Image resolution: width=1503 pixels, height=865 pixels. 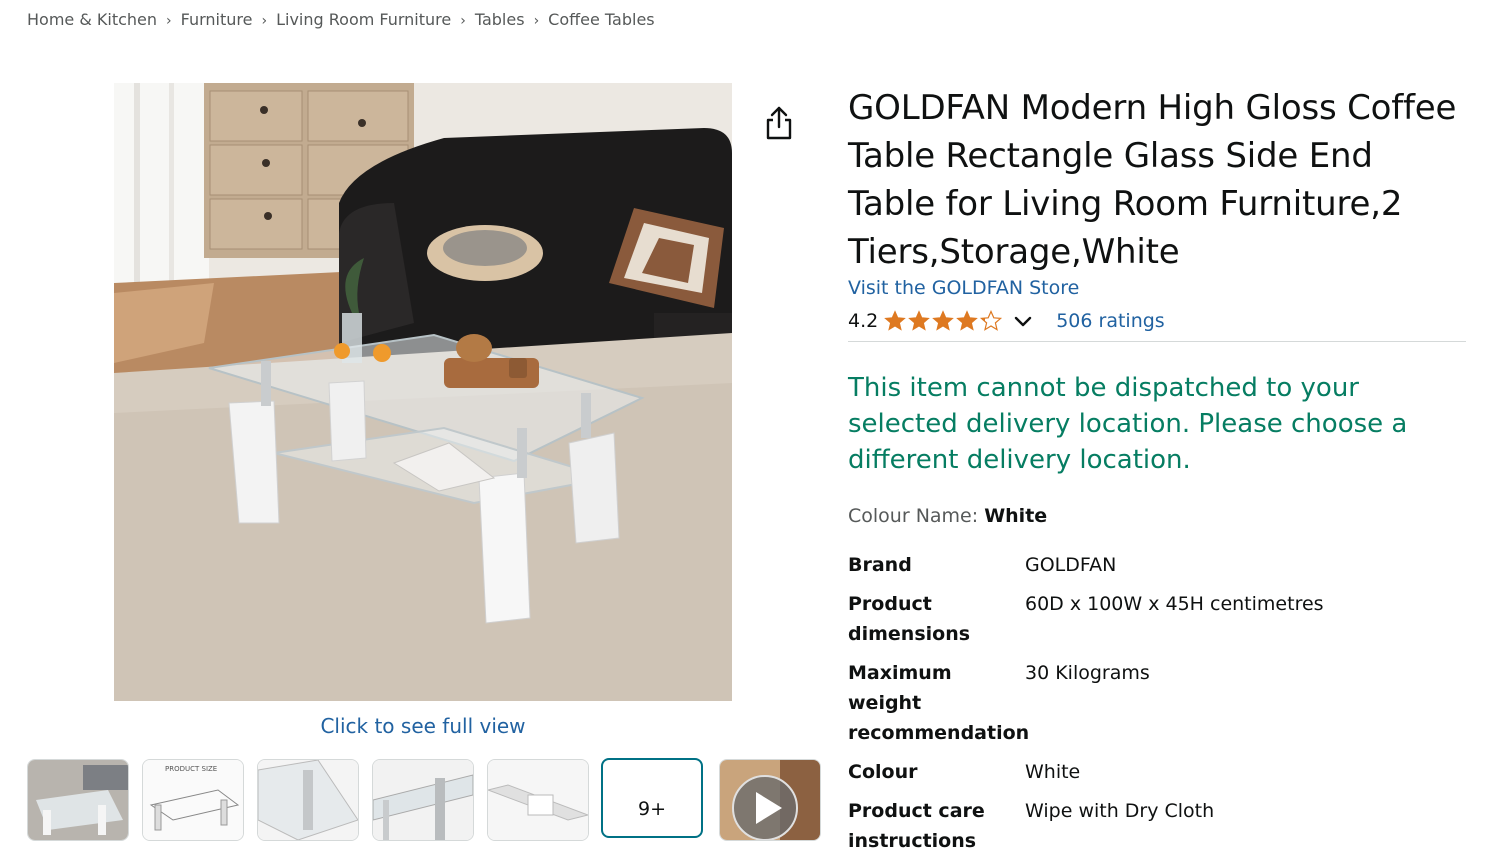 I want to click on breadcrumb-home-kitchen: Home & Kitchen, so click(x=92, y=19).